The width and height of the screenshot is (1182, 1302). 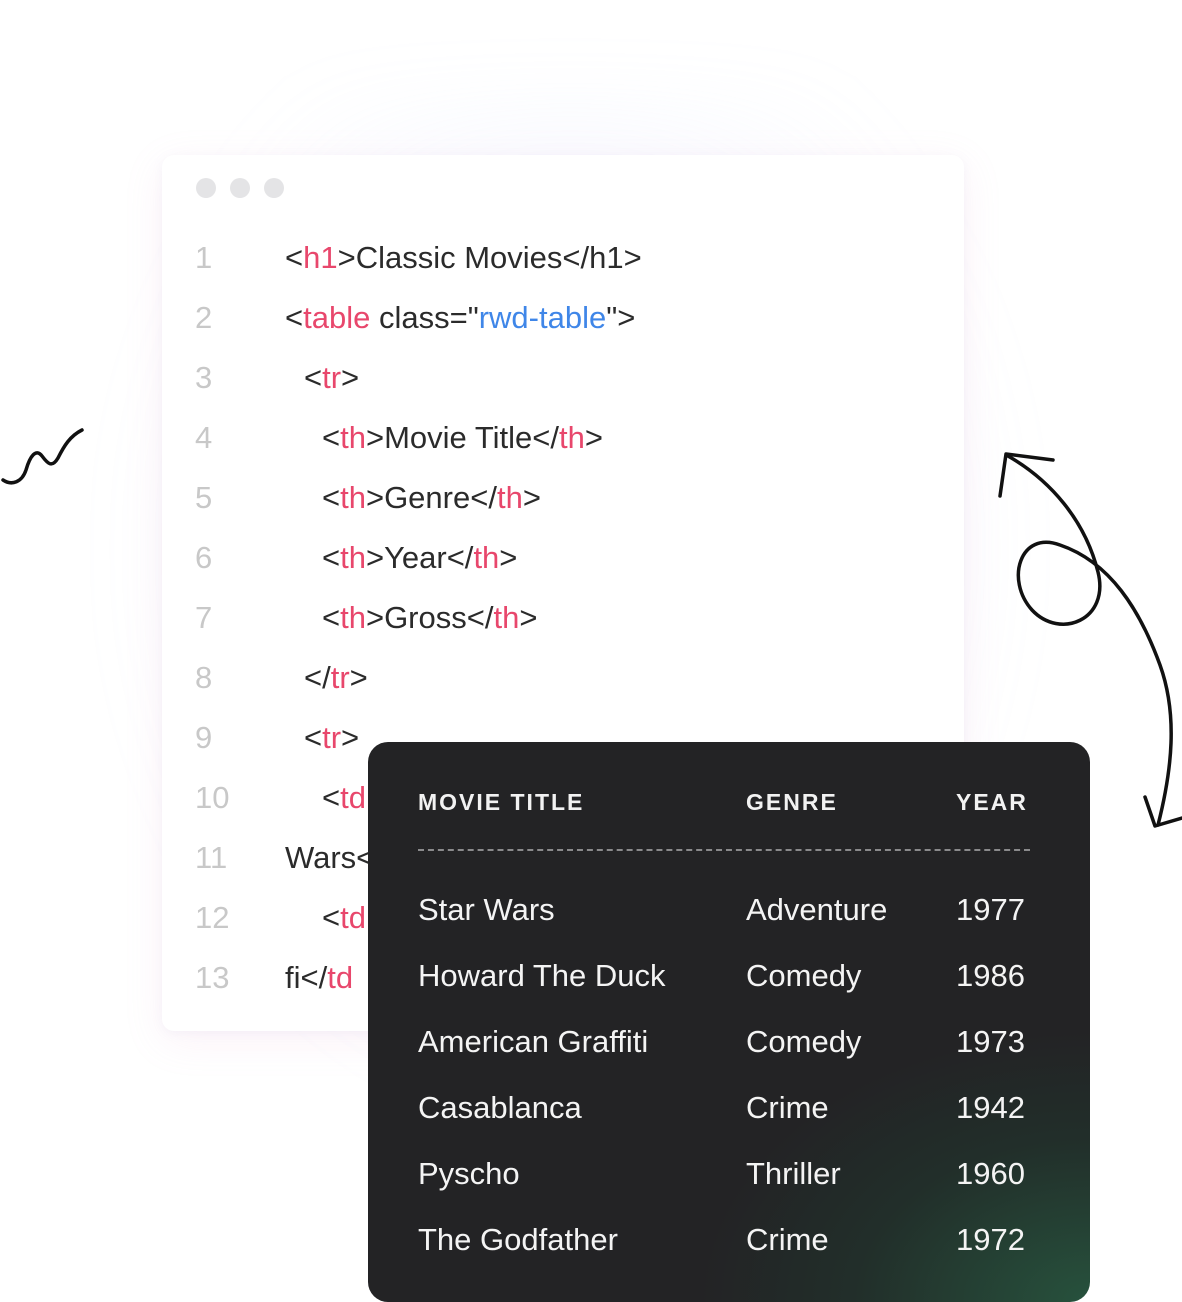 I want to click on code-token: fi</, so click(x=306, y=977).